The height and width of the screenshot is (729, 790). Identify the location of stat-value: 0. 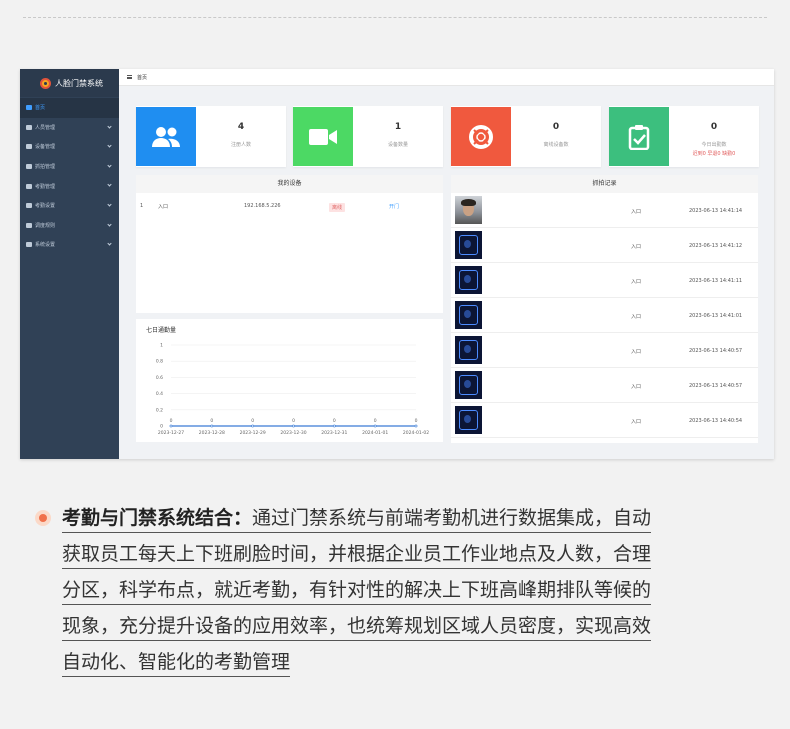
(556, 127).